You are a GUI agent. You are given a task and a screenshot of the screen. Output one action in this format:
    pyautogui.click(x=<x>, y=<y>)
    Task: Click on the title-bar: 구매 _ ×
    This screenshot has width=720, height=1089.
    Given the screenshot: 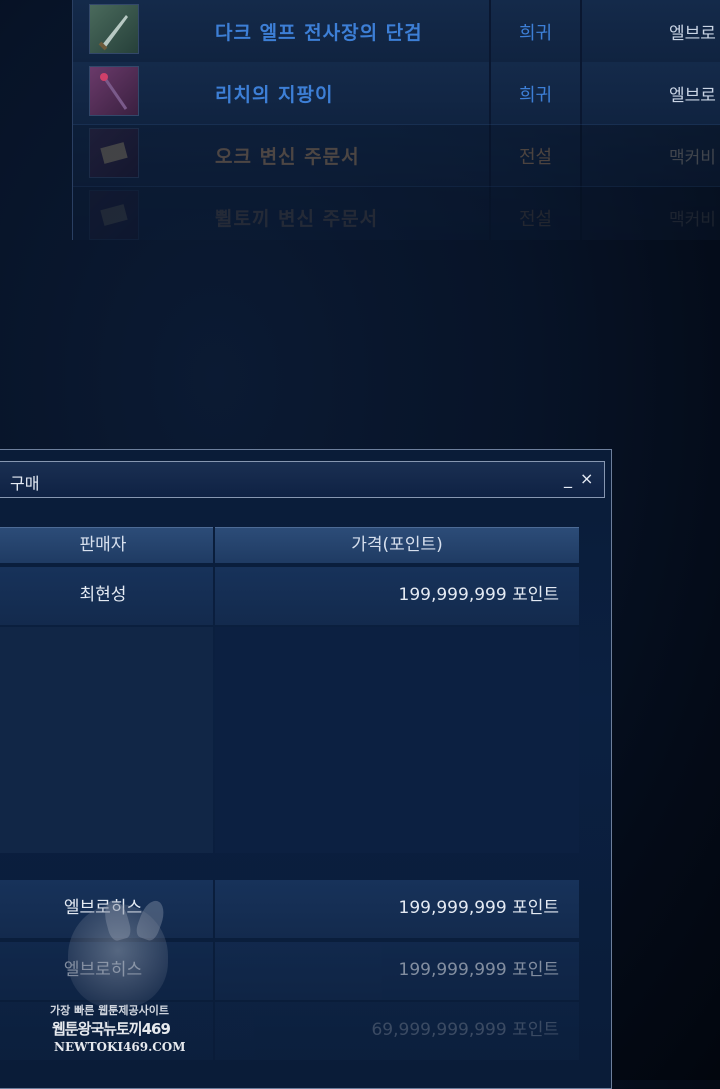 What is the action you would take?
    pyautogui.click(x=302, y=479)
    